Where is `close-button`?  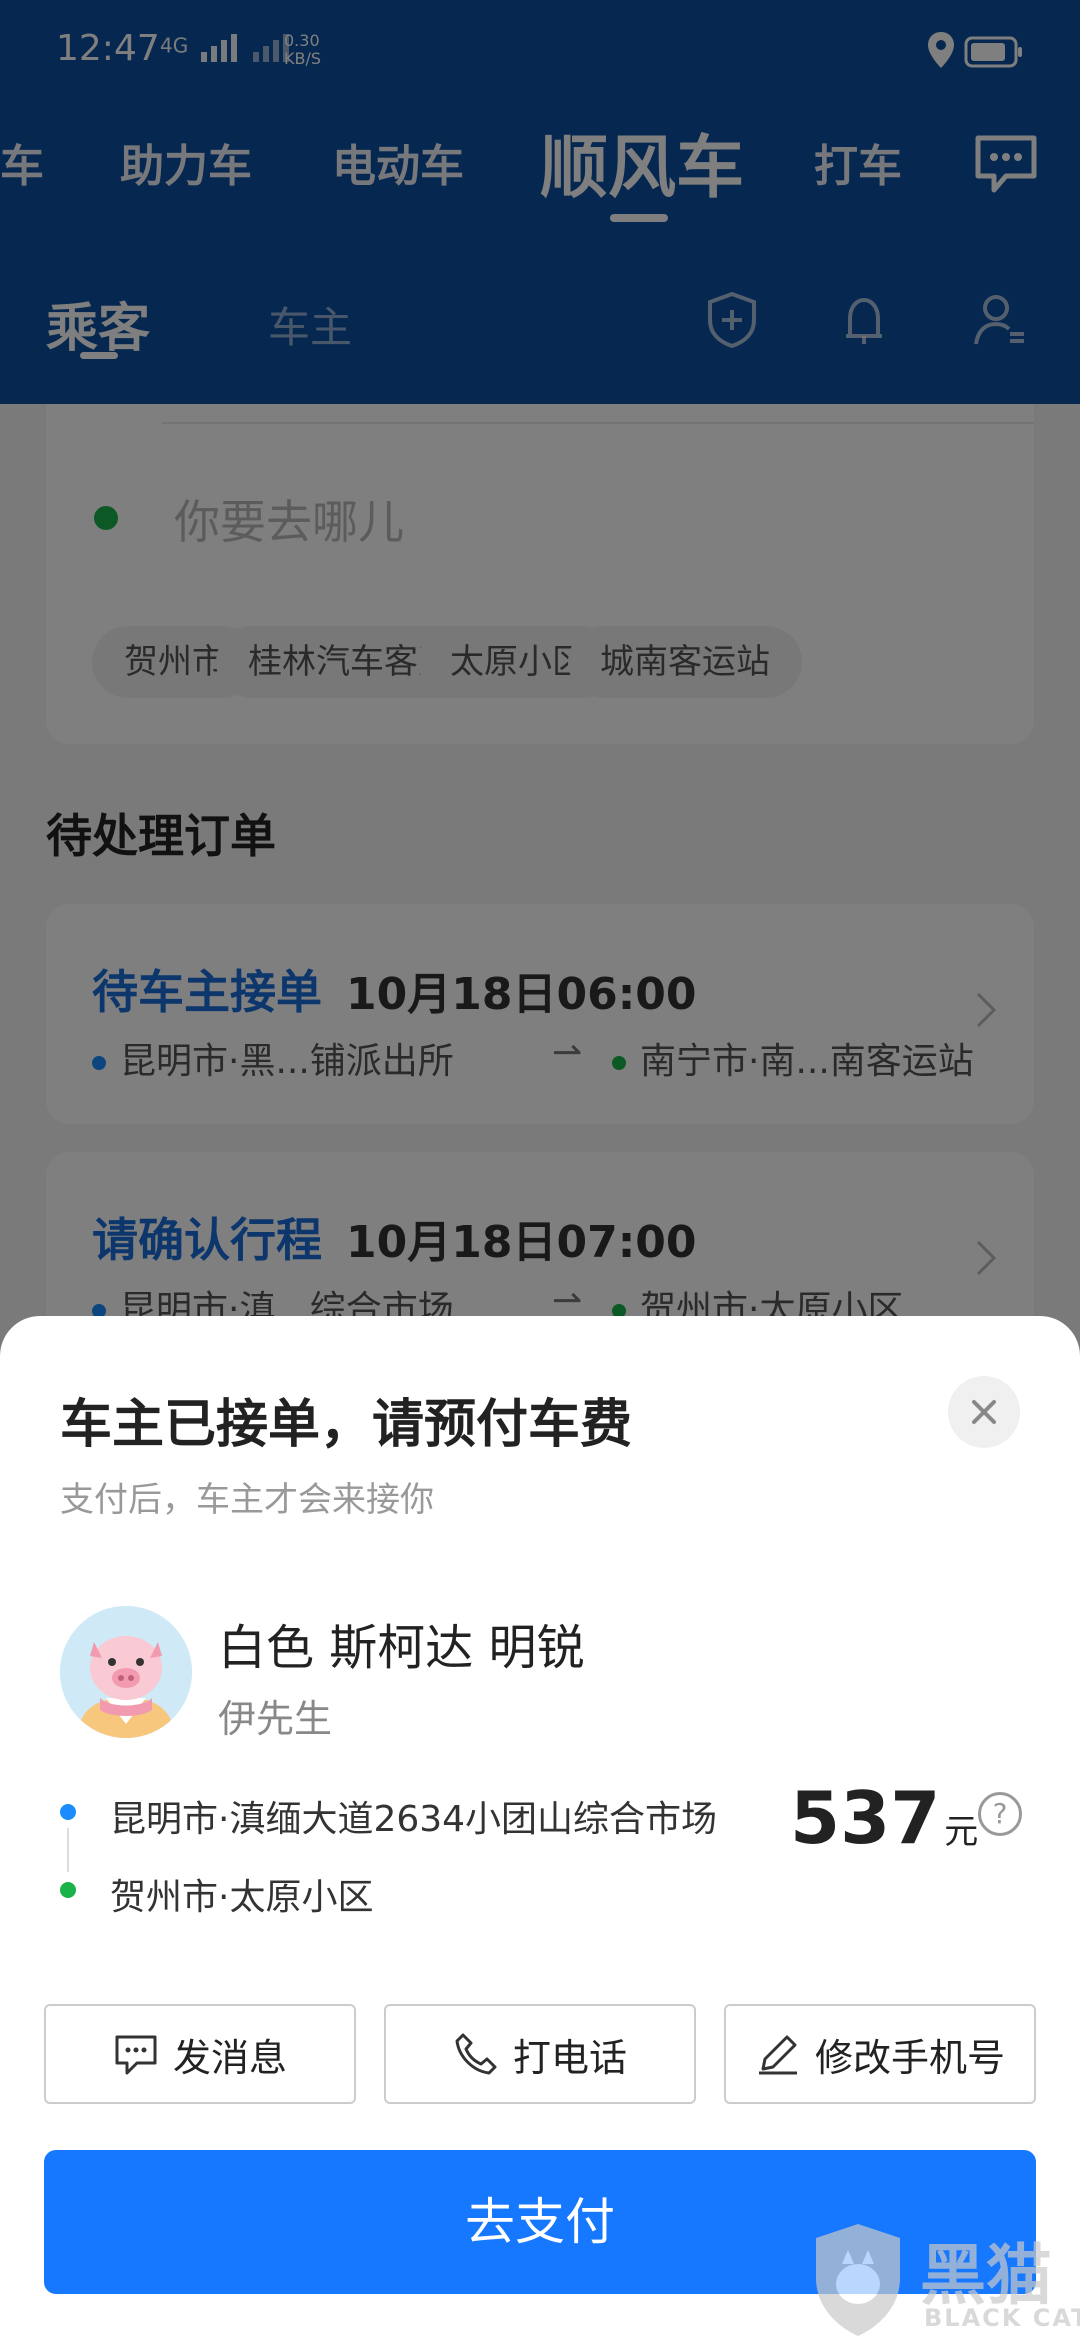 close-button is located at coordinates (984, 1412).